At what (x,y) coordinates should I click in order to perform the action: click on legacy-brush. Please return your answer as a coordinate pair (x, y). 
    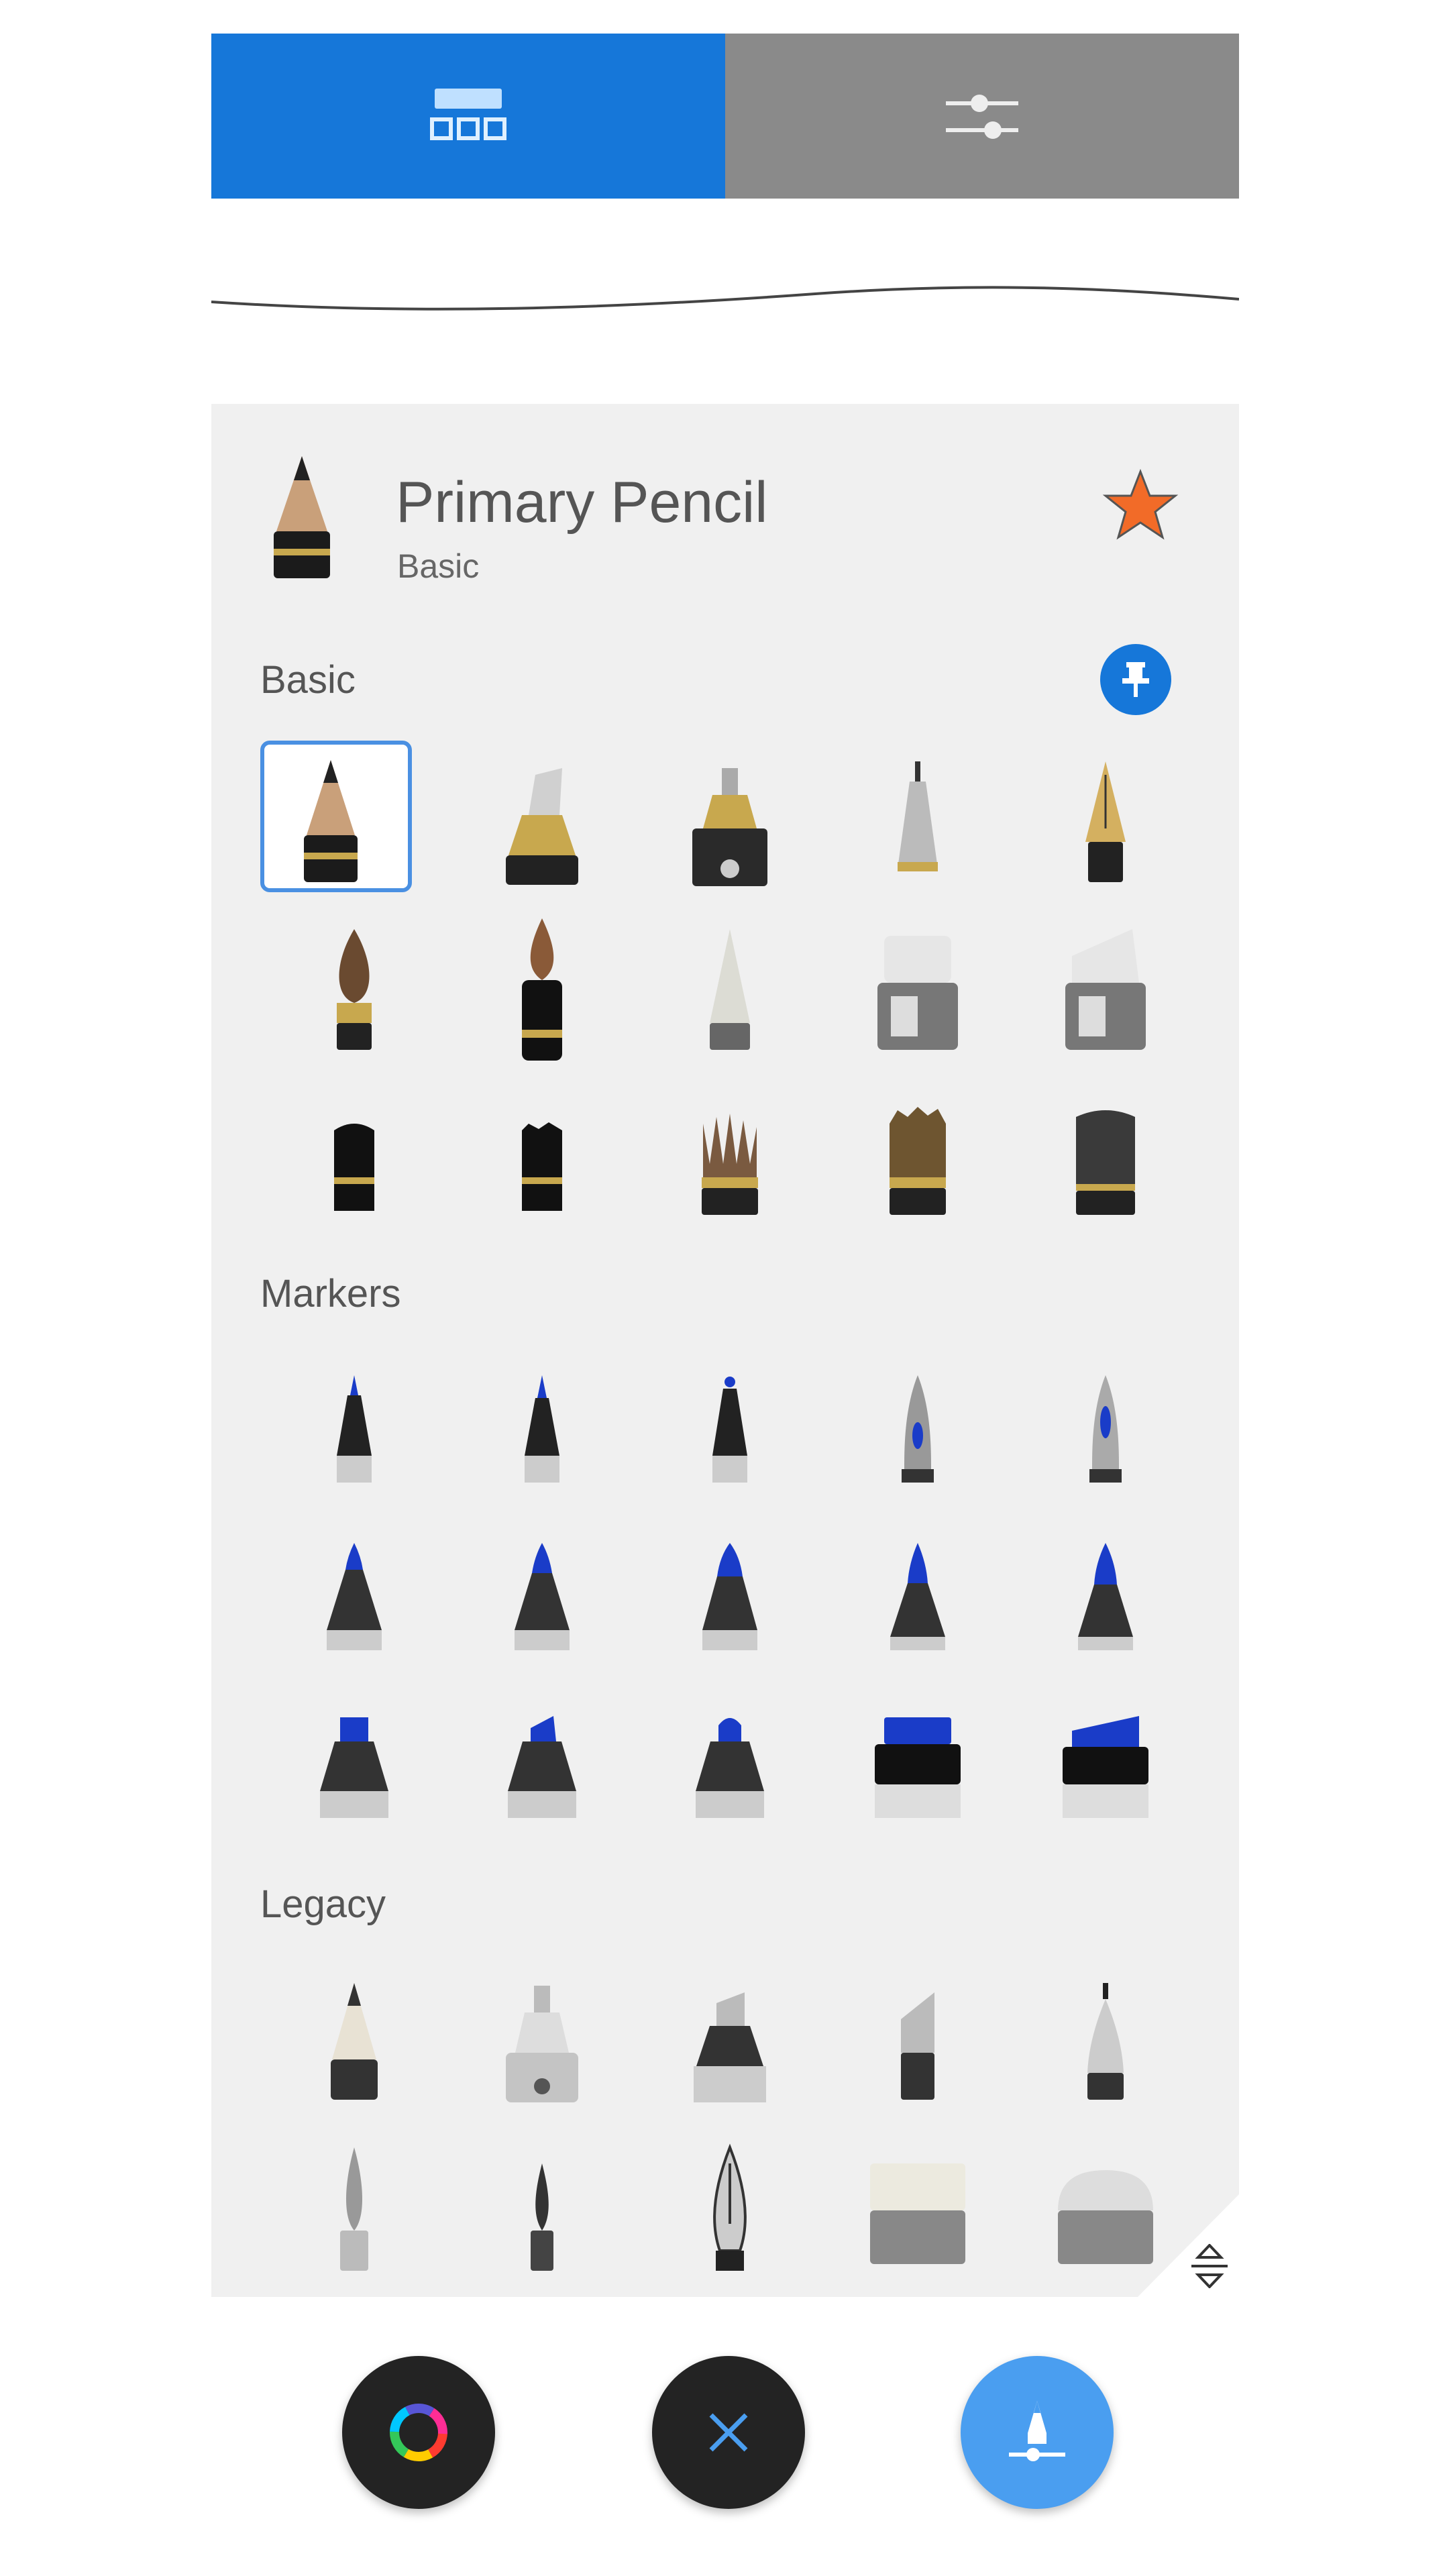
    Looking at the image, I should click on (354, 2210).